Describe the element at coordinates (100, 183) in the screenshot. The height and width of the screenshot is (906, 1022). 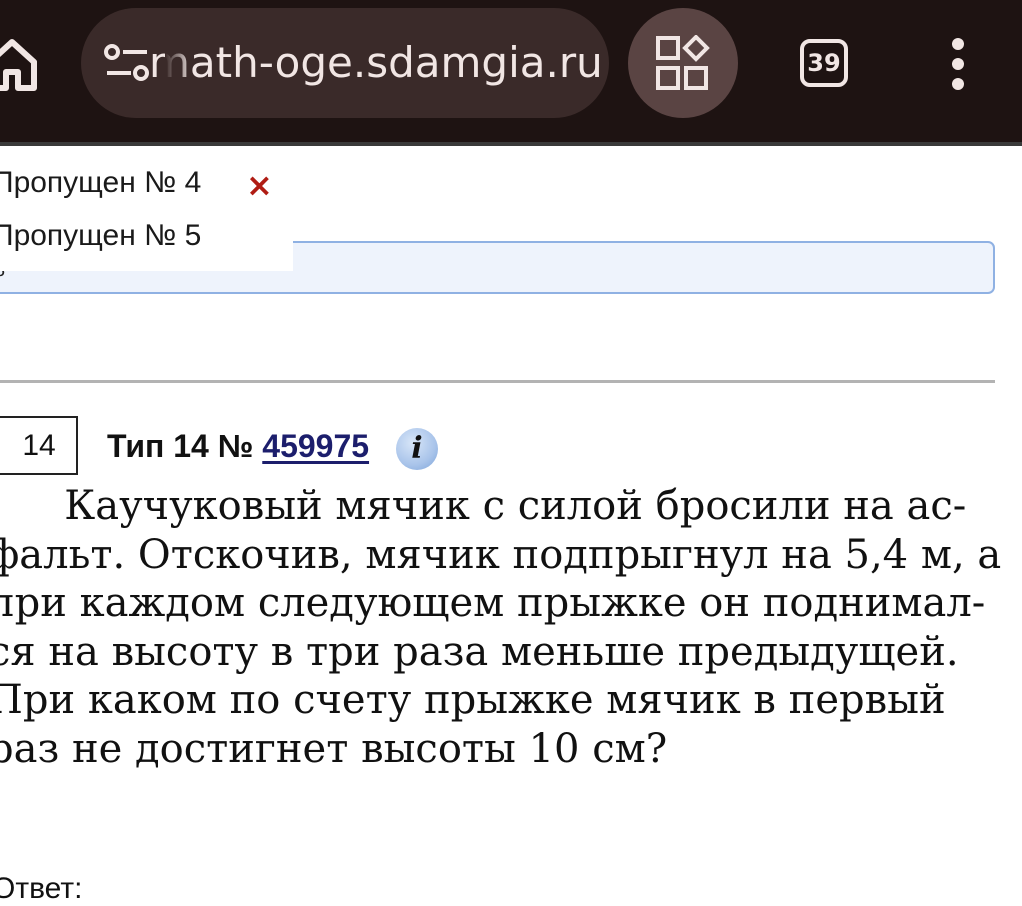
I see `dropdown-item-skipped-4: Пропущен № 4` at that location.